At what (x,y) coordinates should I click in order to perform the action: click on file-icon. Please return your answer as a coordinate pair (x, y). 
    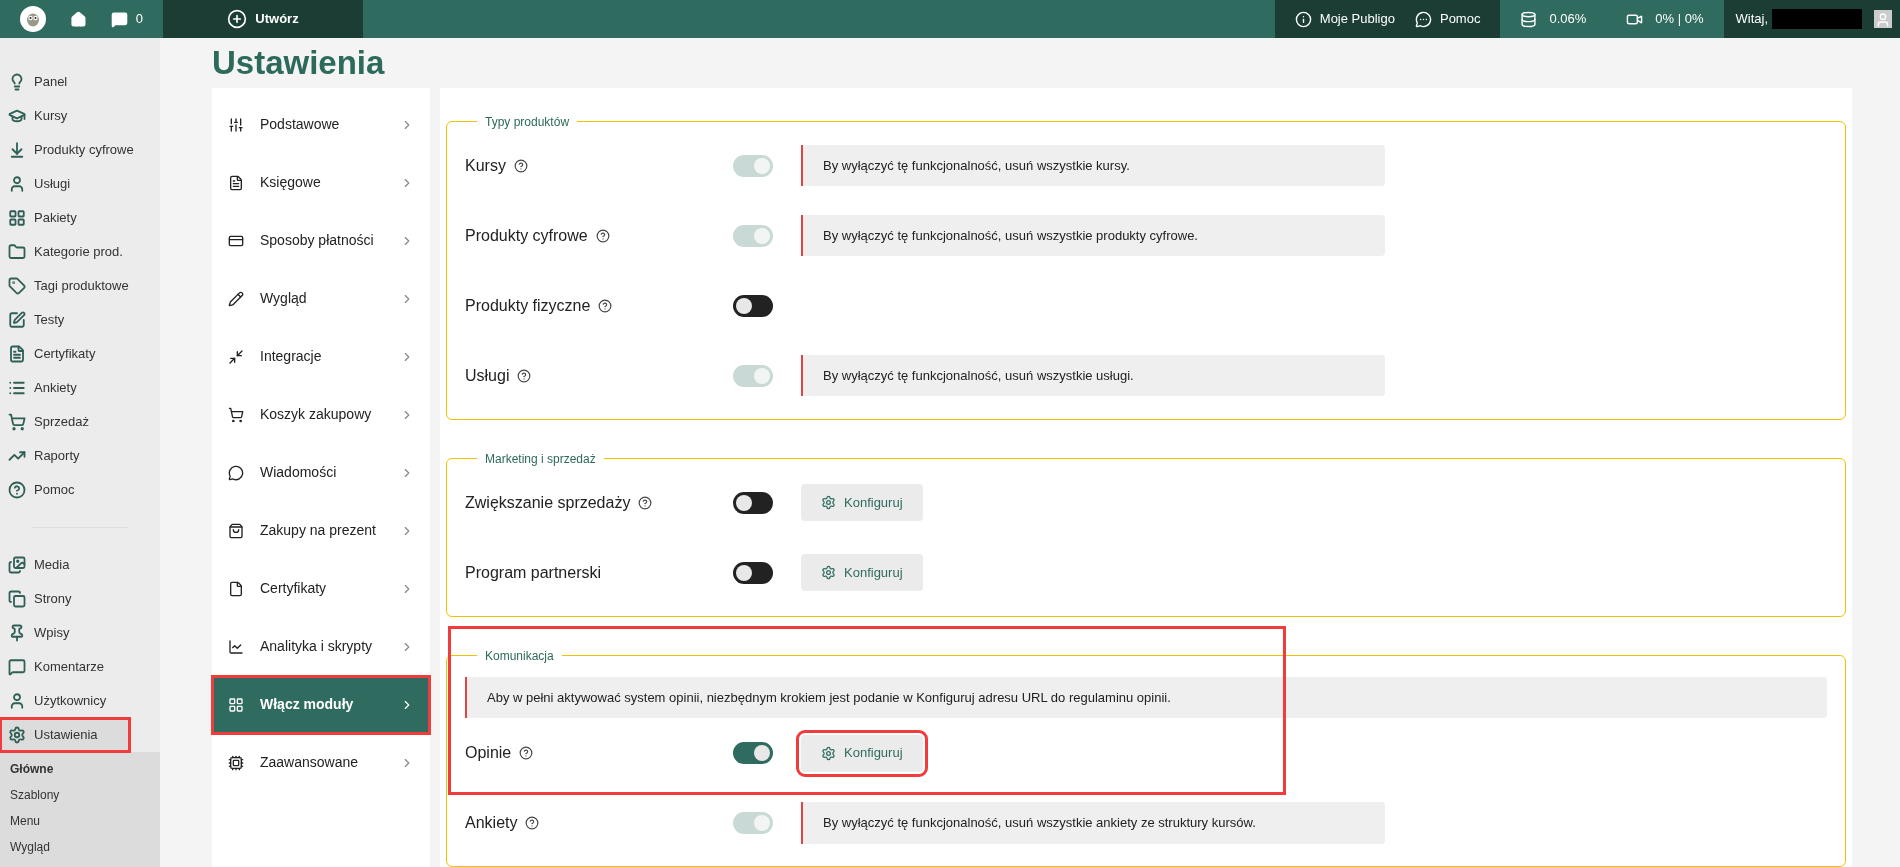
    Looking at the image, I should click on (236, 588).